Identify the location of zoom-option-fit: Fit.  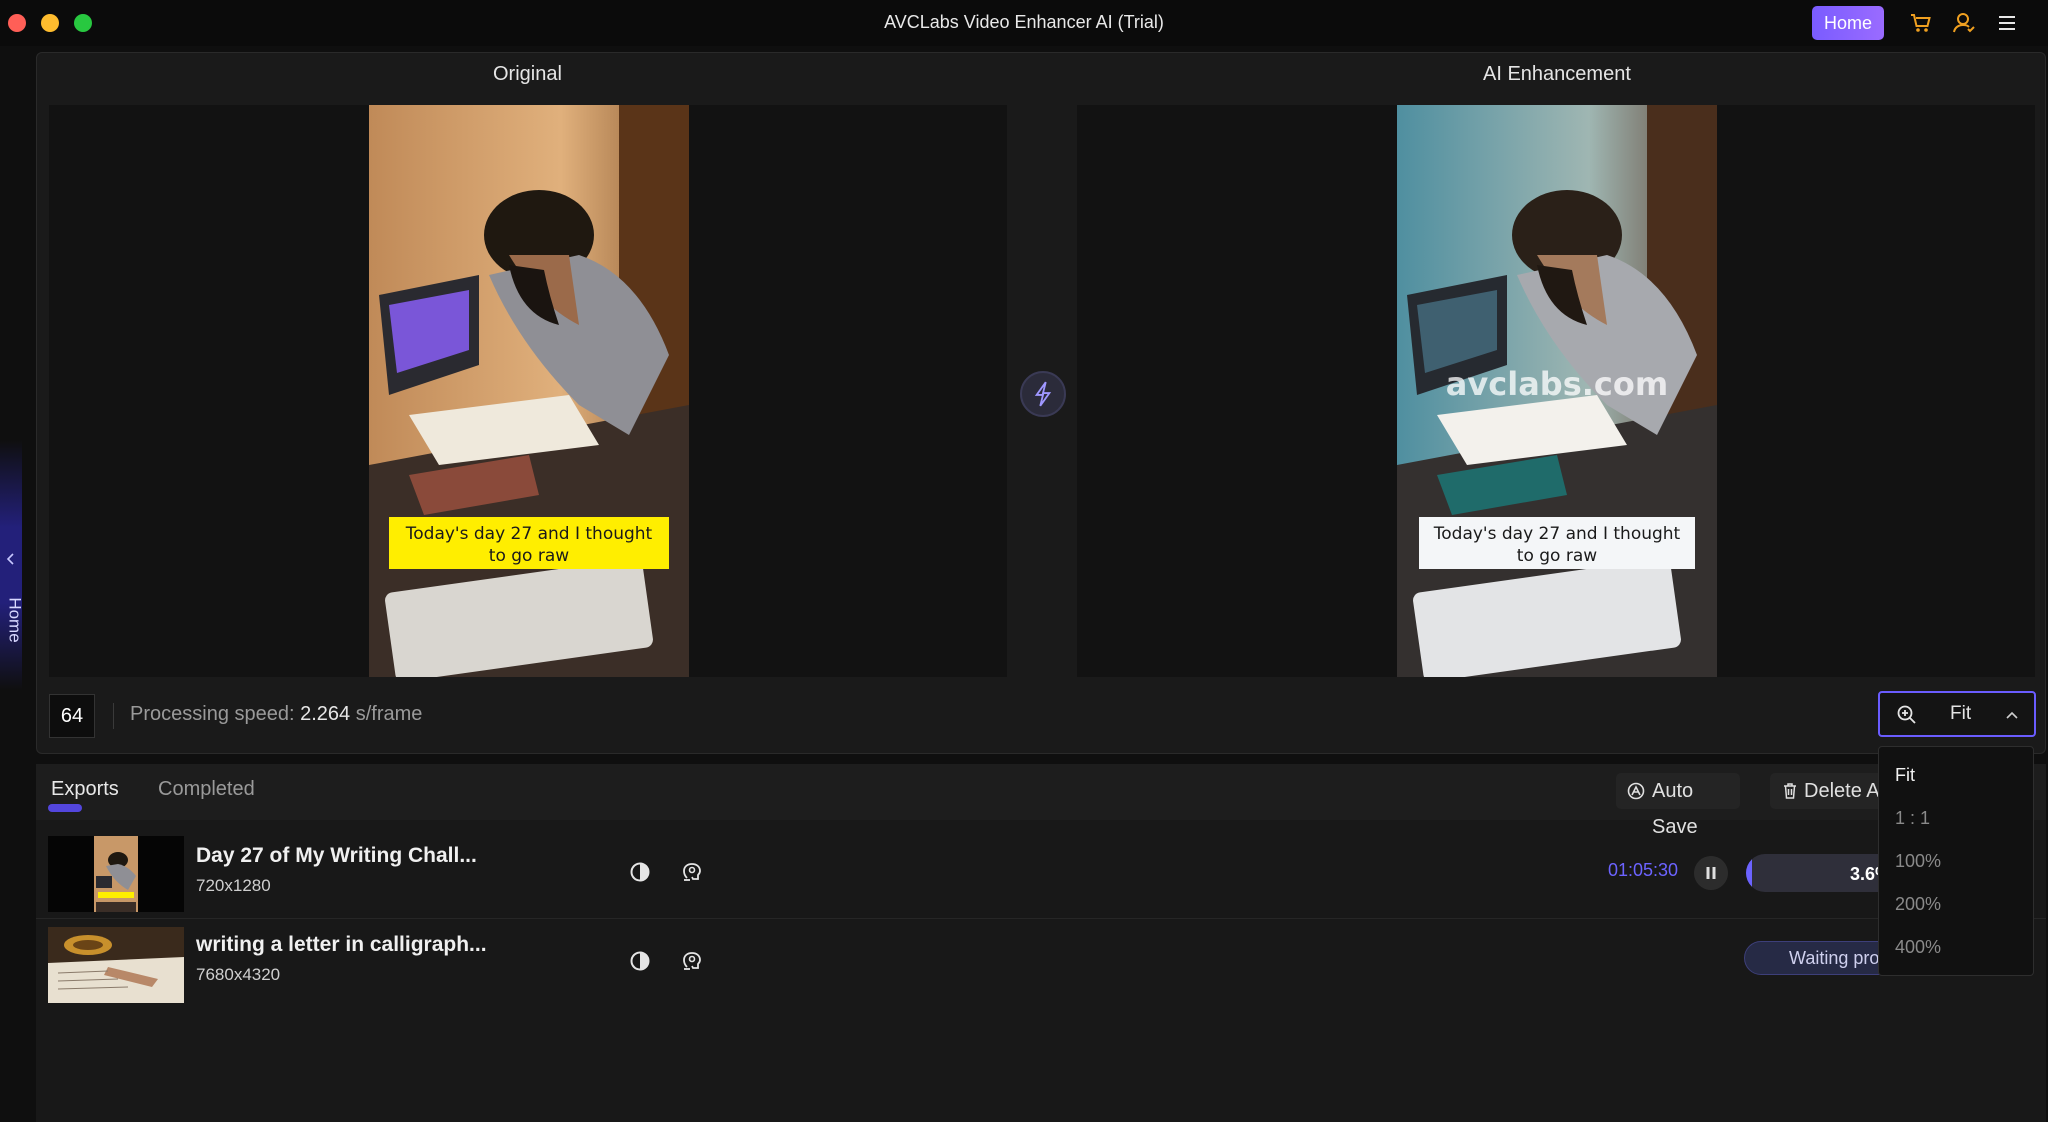
(1905, 775).